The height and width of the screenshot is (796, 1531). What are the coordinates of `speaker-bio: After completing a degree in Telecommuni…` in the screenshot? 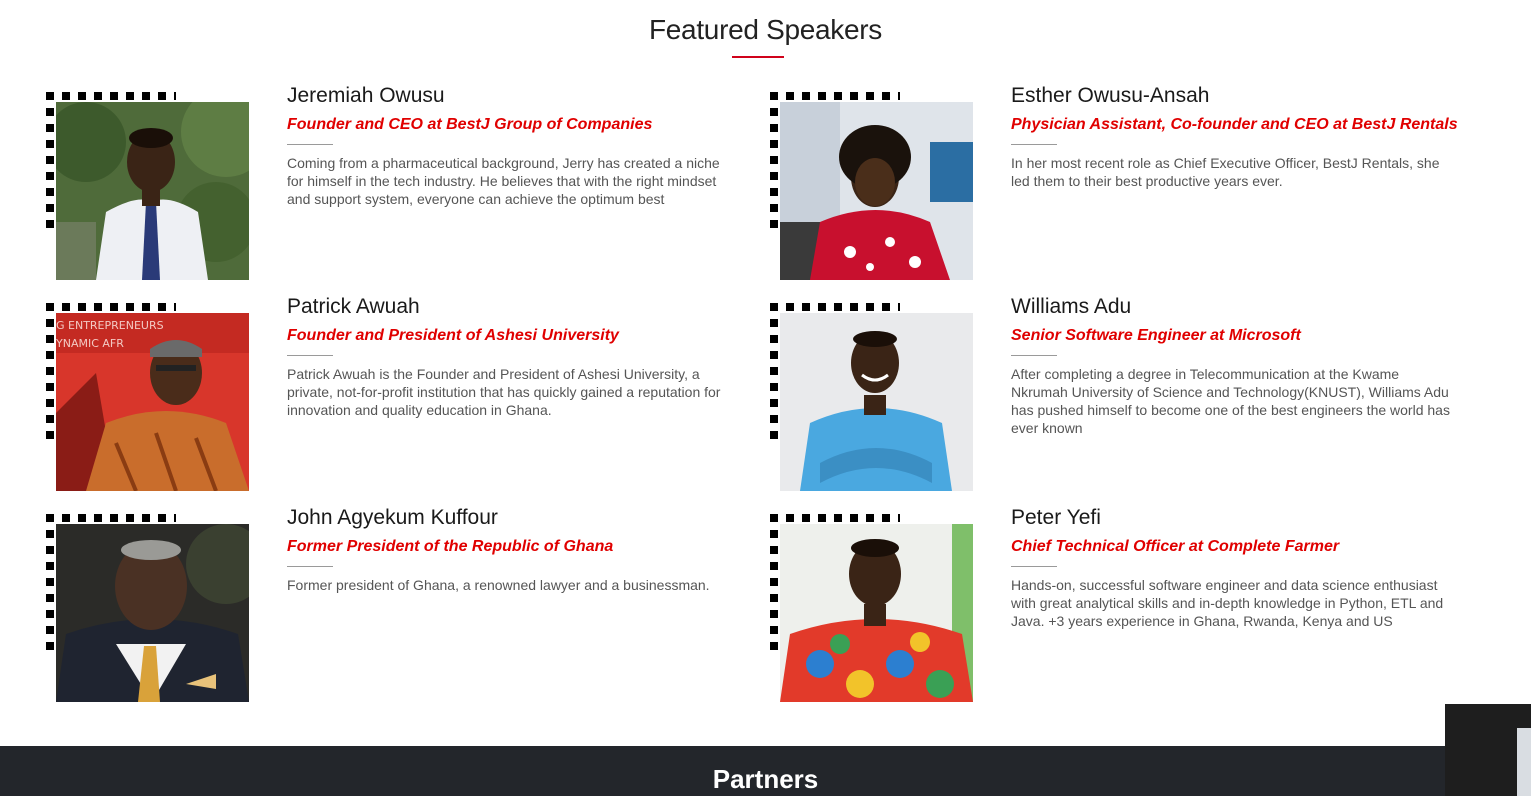 It's located at (1230, 401).